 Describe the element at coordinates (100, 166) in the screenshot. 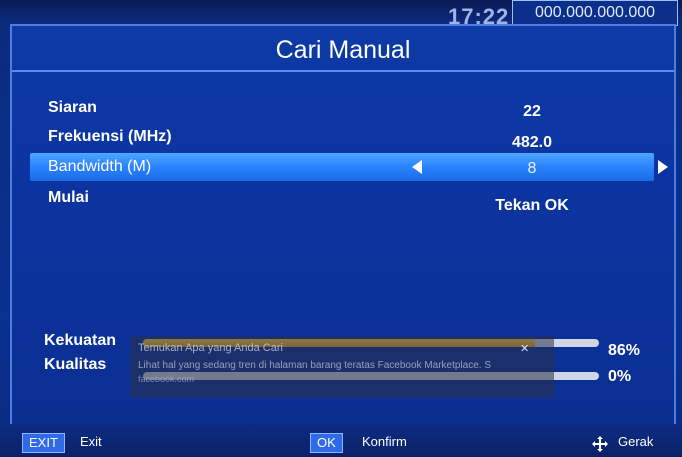

I see `setting-label: Bandwidth (M)` at that location.